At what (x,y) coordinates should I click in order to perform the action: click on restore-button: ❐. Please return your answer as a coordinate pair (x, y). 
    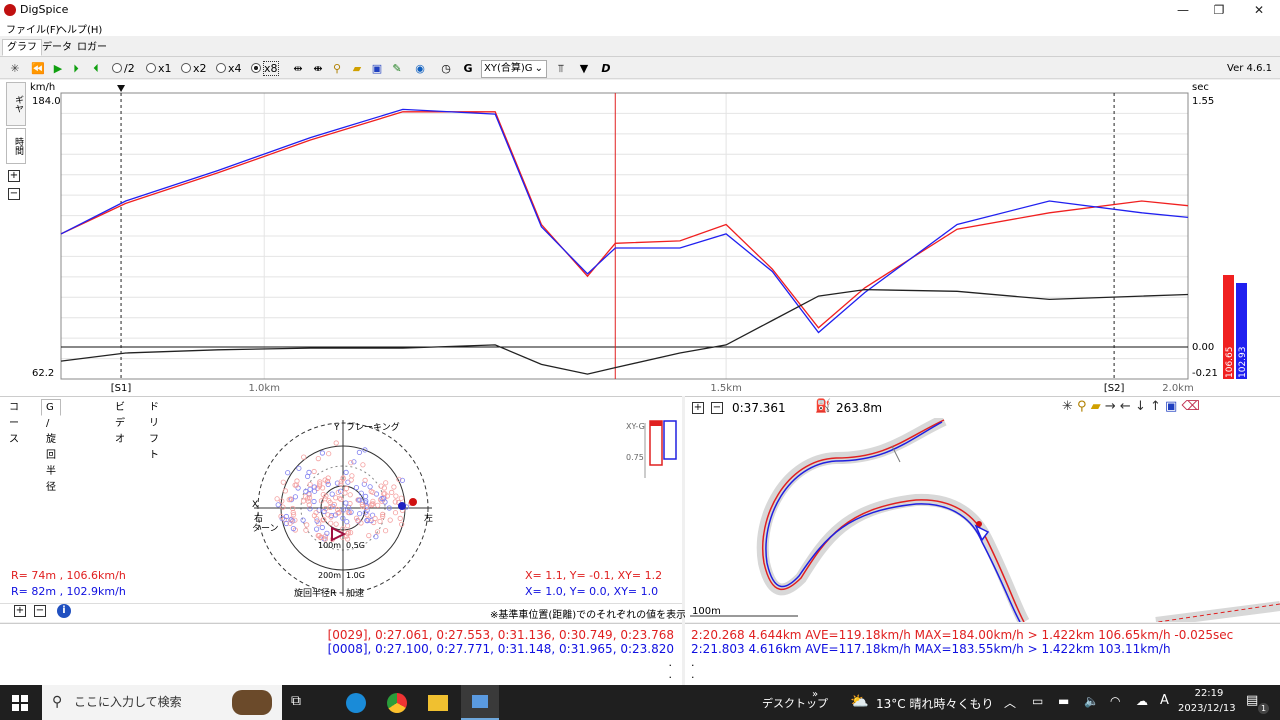
    Looking at the image, I should click on (1219, 10).